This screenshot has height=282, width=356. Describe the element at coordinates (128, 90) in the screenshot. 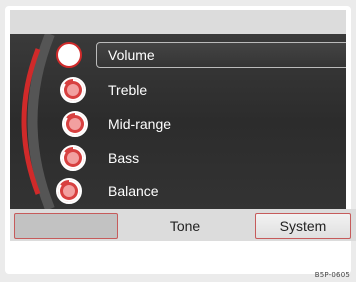

I see `menu-item-treble-label: Treble` at that location.